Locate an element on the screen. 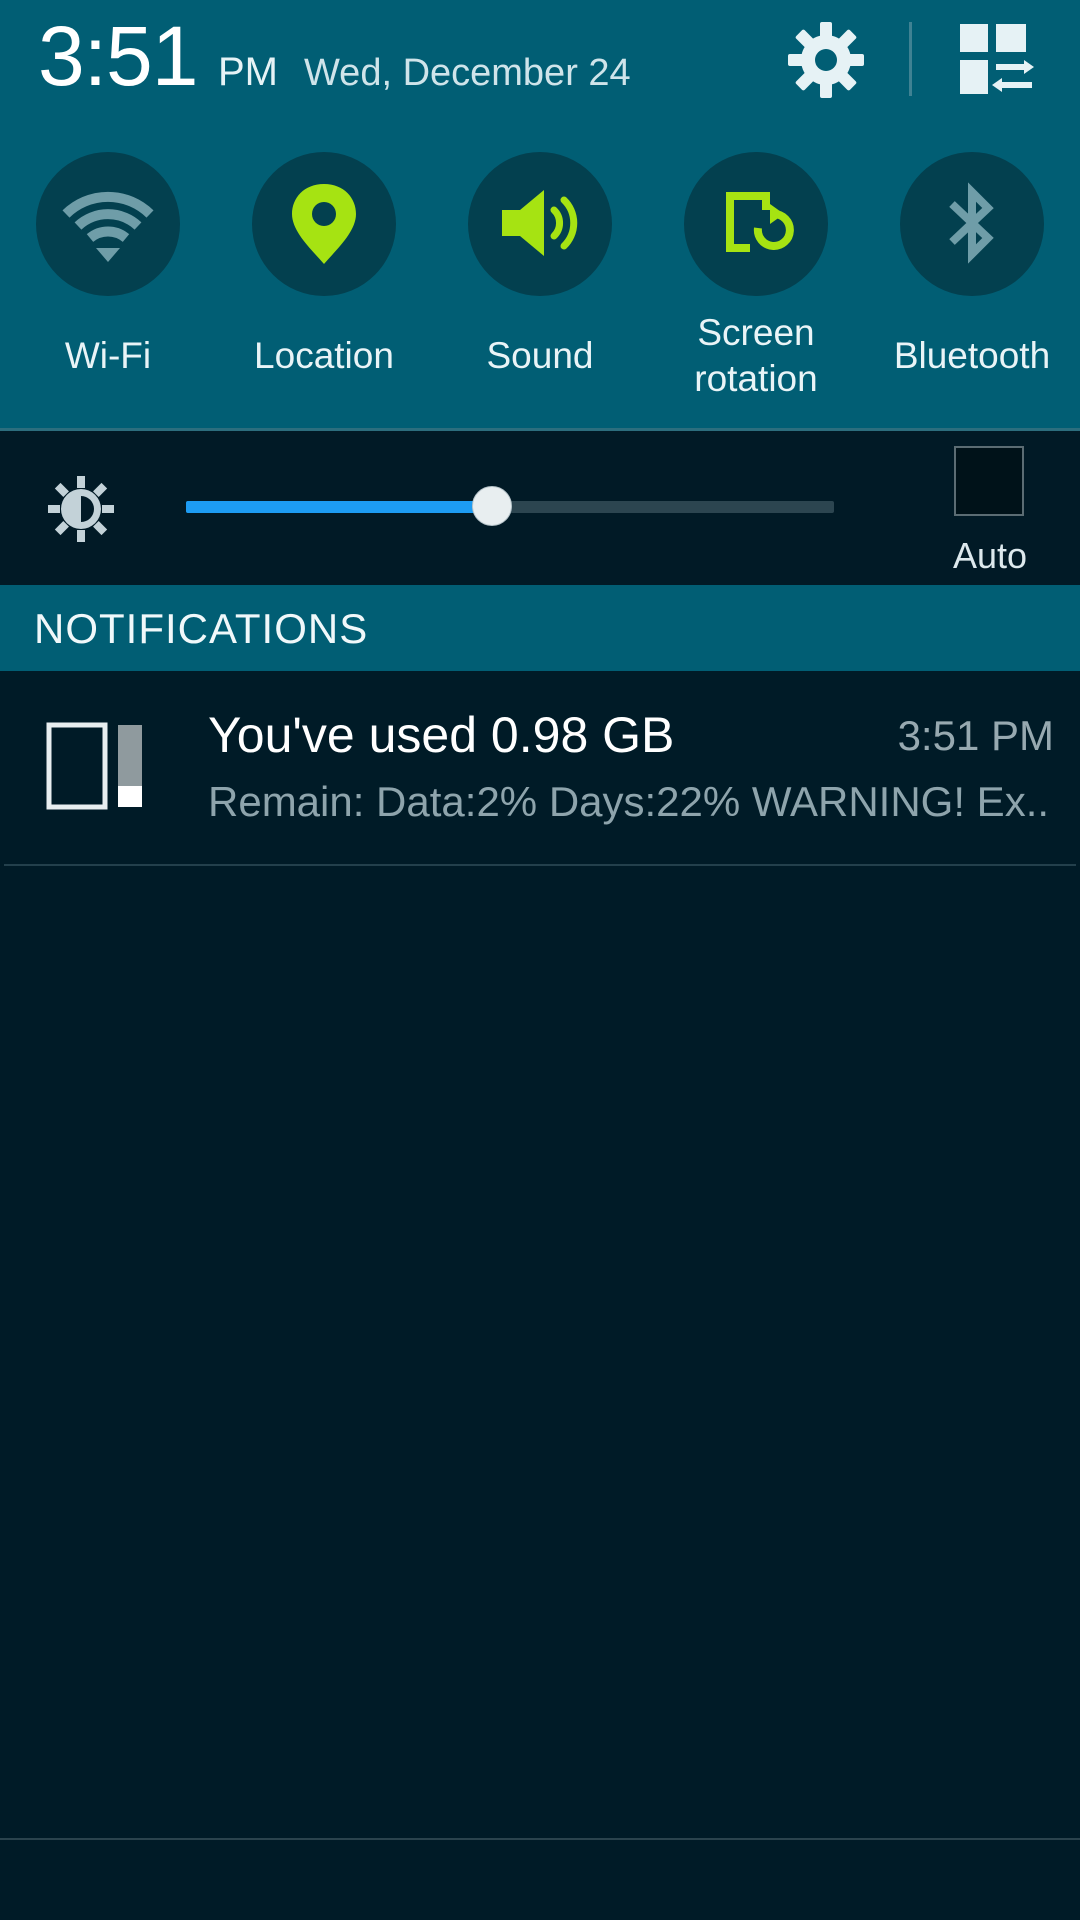 This screenshot has height=1920, width=1080. header-divider is located at coordinates (910, 59).